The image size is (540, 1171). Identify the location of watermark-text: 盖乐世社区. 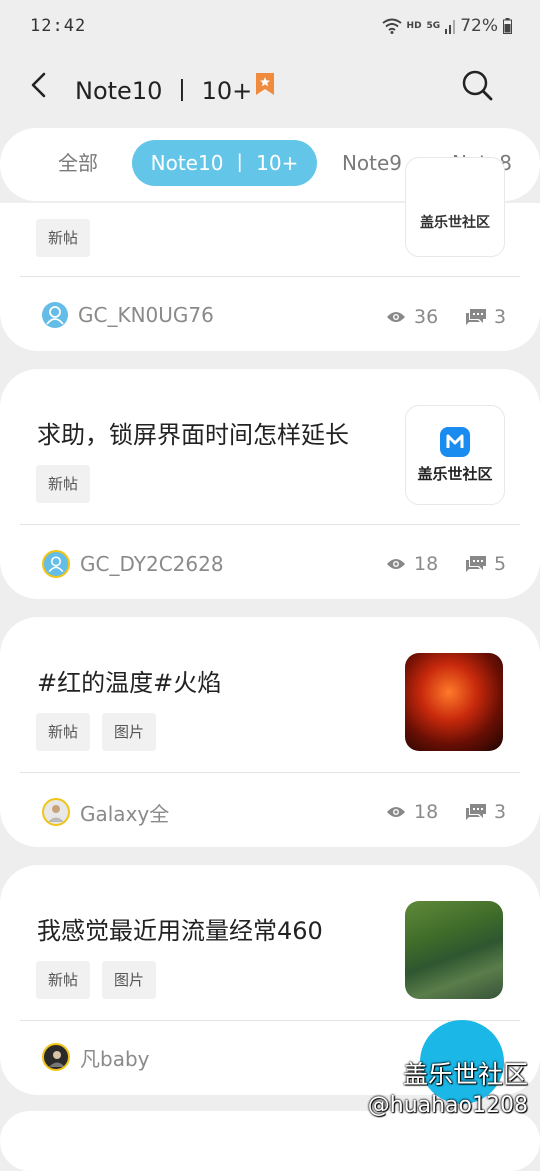
(465, 1074).